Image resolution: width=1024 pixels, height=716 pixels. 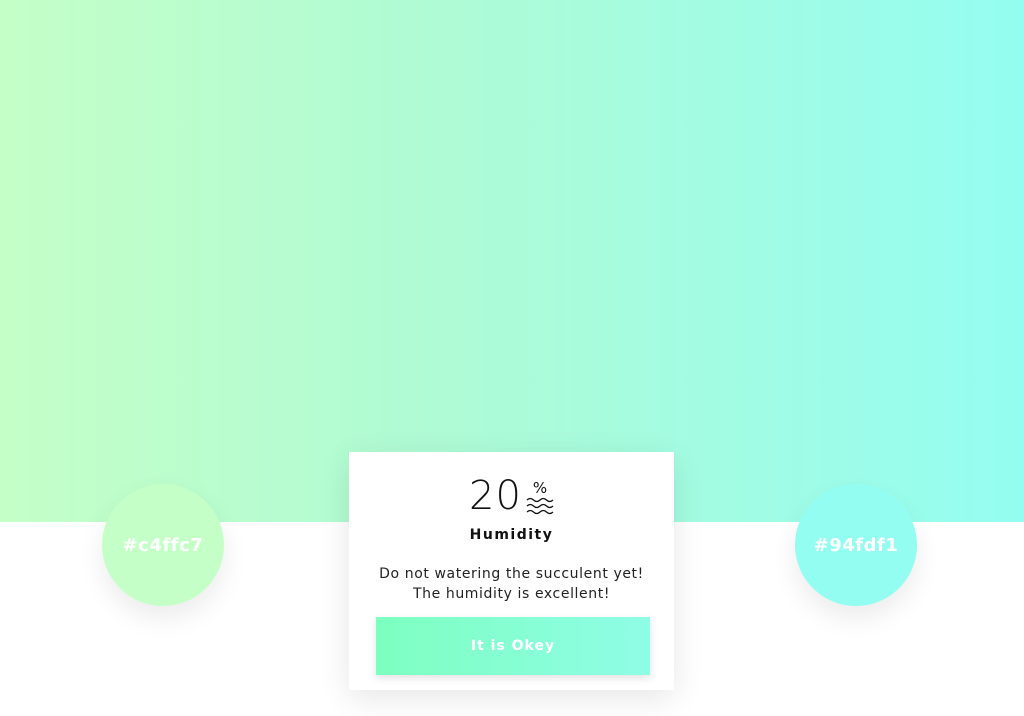 What do you see at coordinates (511, 594) in the screenshot?
I see `humidity-message-line-2: The humidity is excellent!` at bounding box center [511, 594].